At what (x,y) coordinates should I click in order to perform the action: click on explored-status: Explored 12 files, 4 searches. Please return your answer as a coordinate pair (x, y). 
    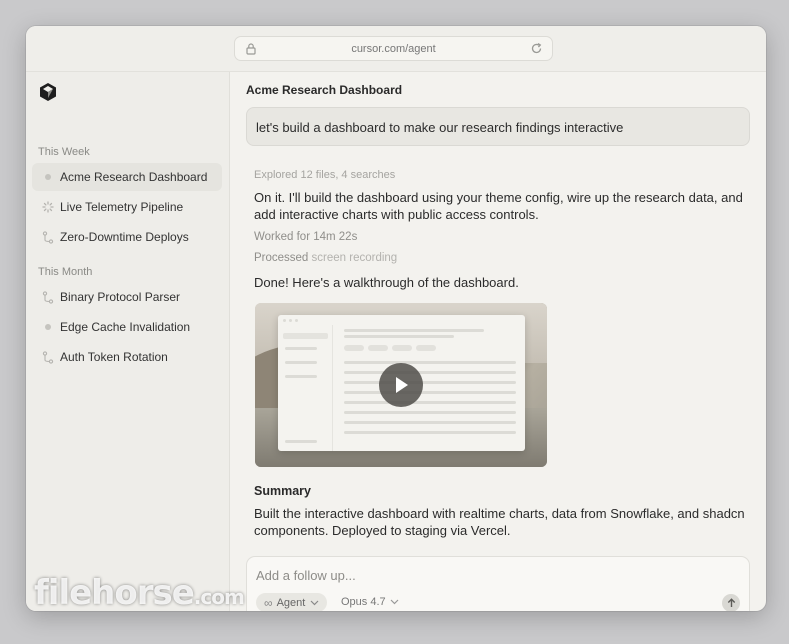
    Looking at the image, I should click on (325, 175).